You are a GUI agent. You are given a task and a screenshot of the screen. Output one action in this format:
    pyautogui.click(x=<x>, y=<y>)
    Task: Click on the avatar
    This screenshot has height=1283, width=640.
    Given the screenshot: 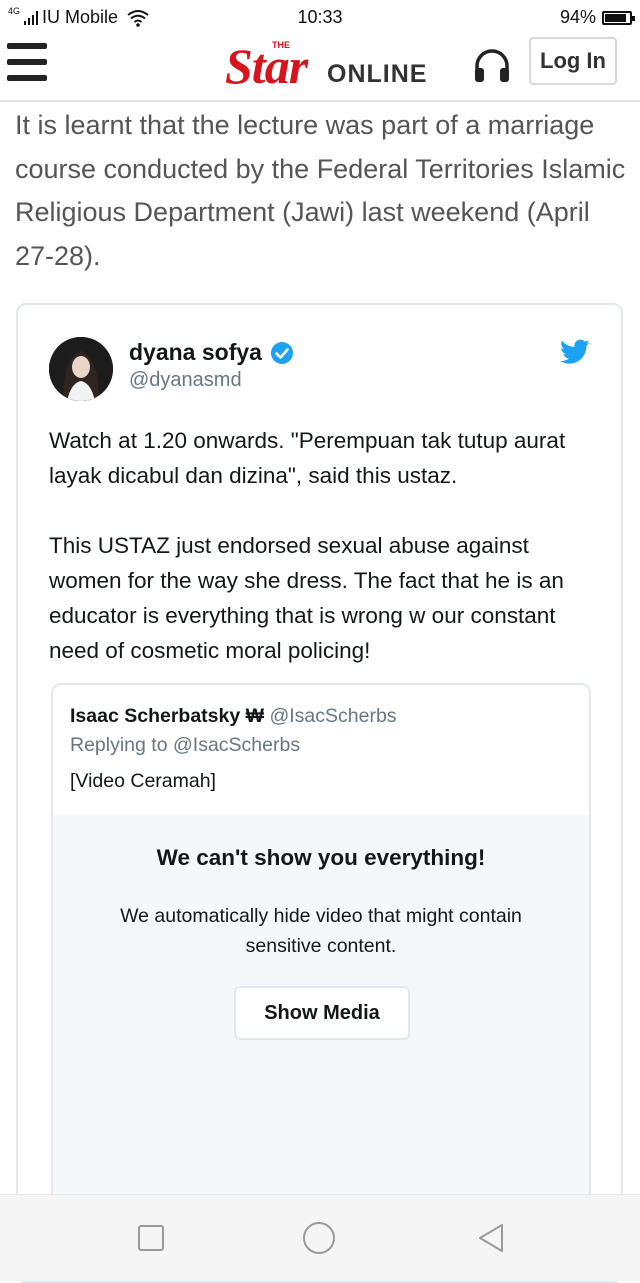 What is the action you would take?
    pyautogui.click(x=81, y=369)
    